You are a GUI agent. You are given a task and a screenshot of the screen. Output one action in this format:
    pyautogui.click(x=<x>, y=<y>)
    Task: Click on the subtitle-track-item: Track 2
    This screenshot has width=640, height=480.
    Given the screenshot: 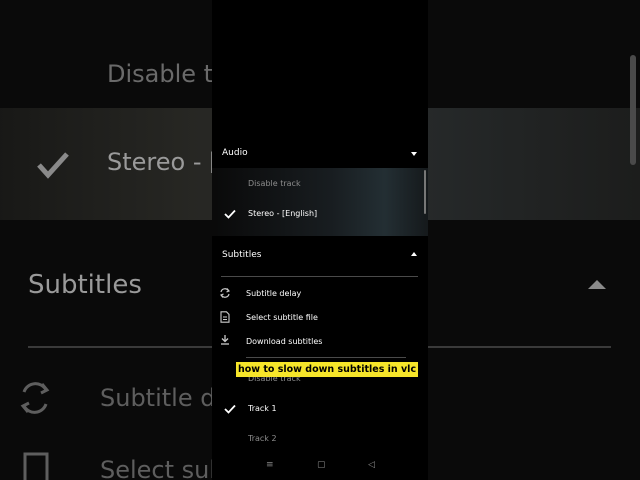 What is the action you would take?
    pyautogui.click(x=320, y=439)
    